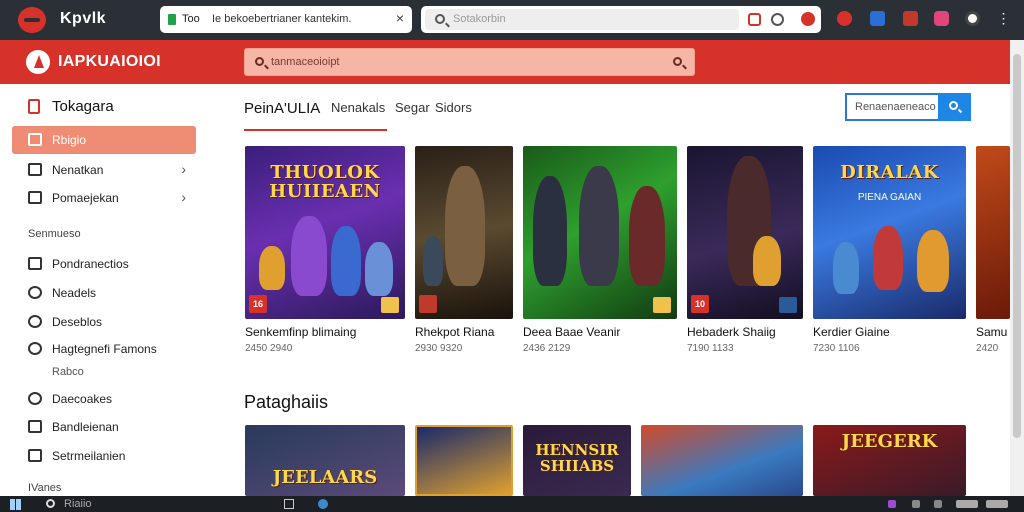 This screenshot has width=1024, height=512. I want to click on game-cover: 10, so click(745, 232).